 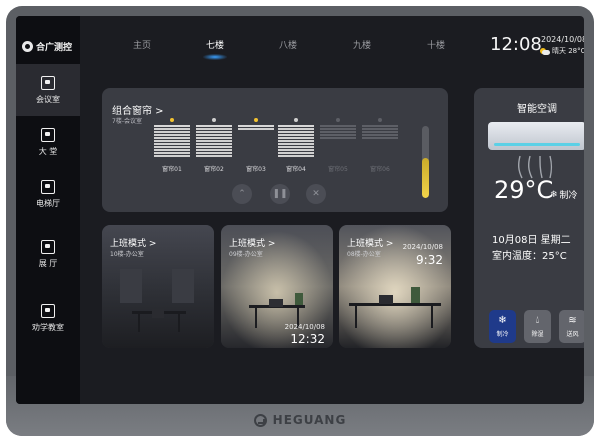 What do you see at coordinates (429, 260) in the screenshot?
I see `scene-time: 9:32` at bounding box center [429, 260].